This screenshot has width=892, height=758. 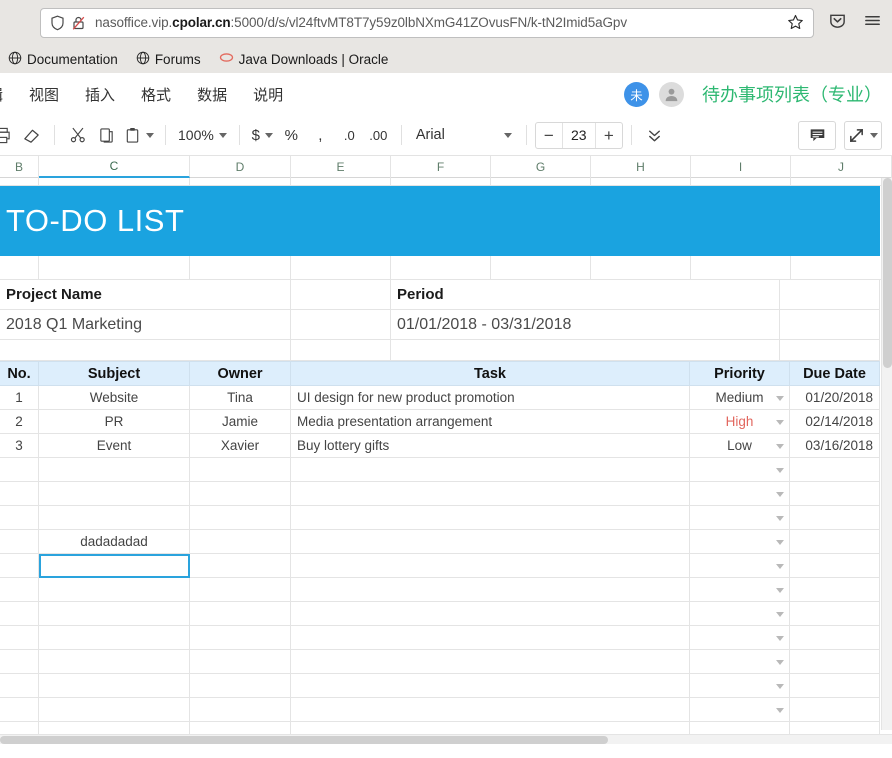 What do you see at coordinates (240, 373) in the screenshot?
I see `table-header-owner: Owner` at bounding box center [240, 373].